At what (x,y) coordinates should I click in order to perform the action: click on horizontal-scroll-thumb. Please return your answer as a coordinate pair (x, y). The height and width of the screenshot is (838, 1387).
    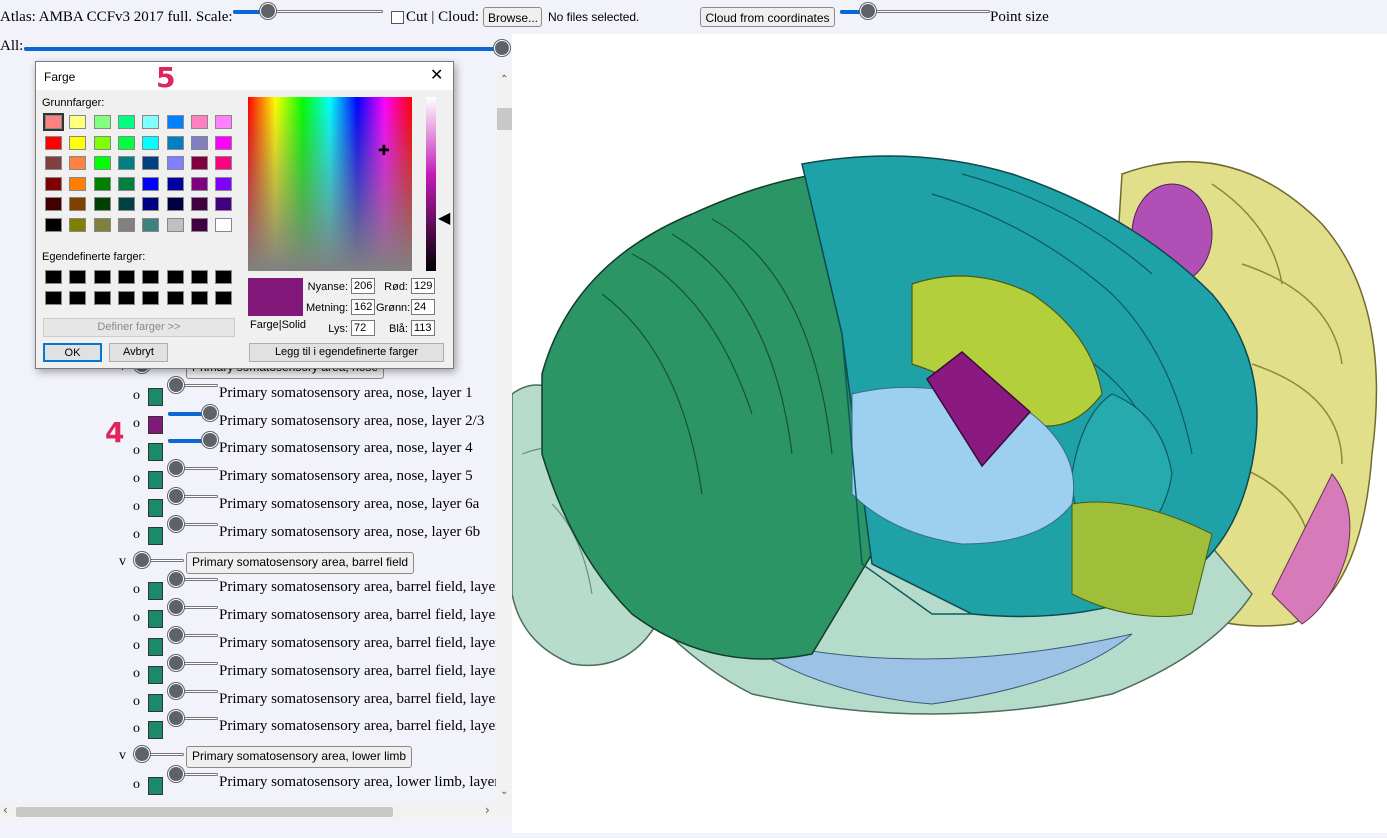
    Looking at the image, I should click on (204, 812).